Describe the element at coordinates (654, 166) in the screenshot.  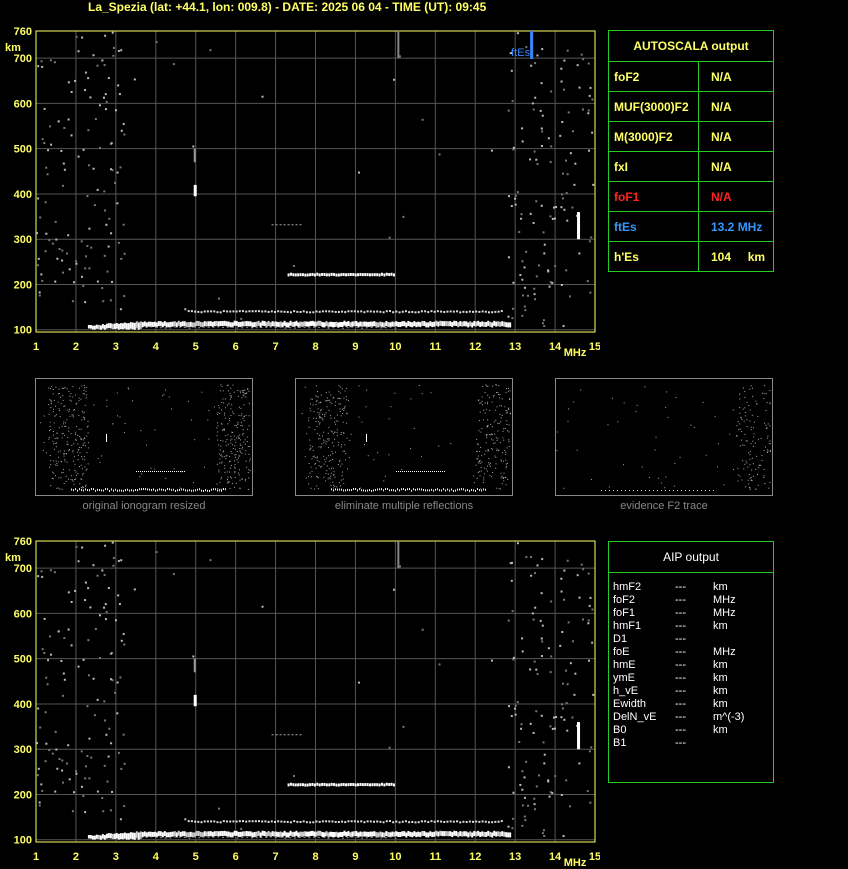
I see `autoscala-param: fxI` at that location.